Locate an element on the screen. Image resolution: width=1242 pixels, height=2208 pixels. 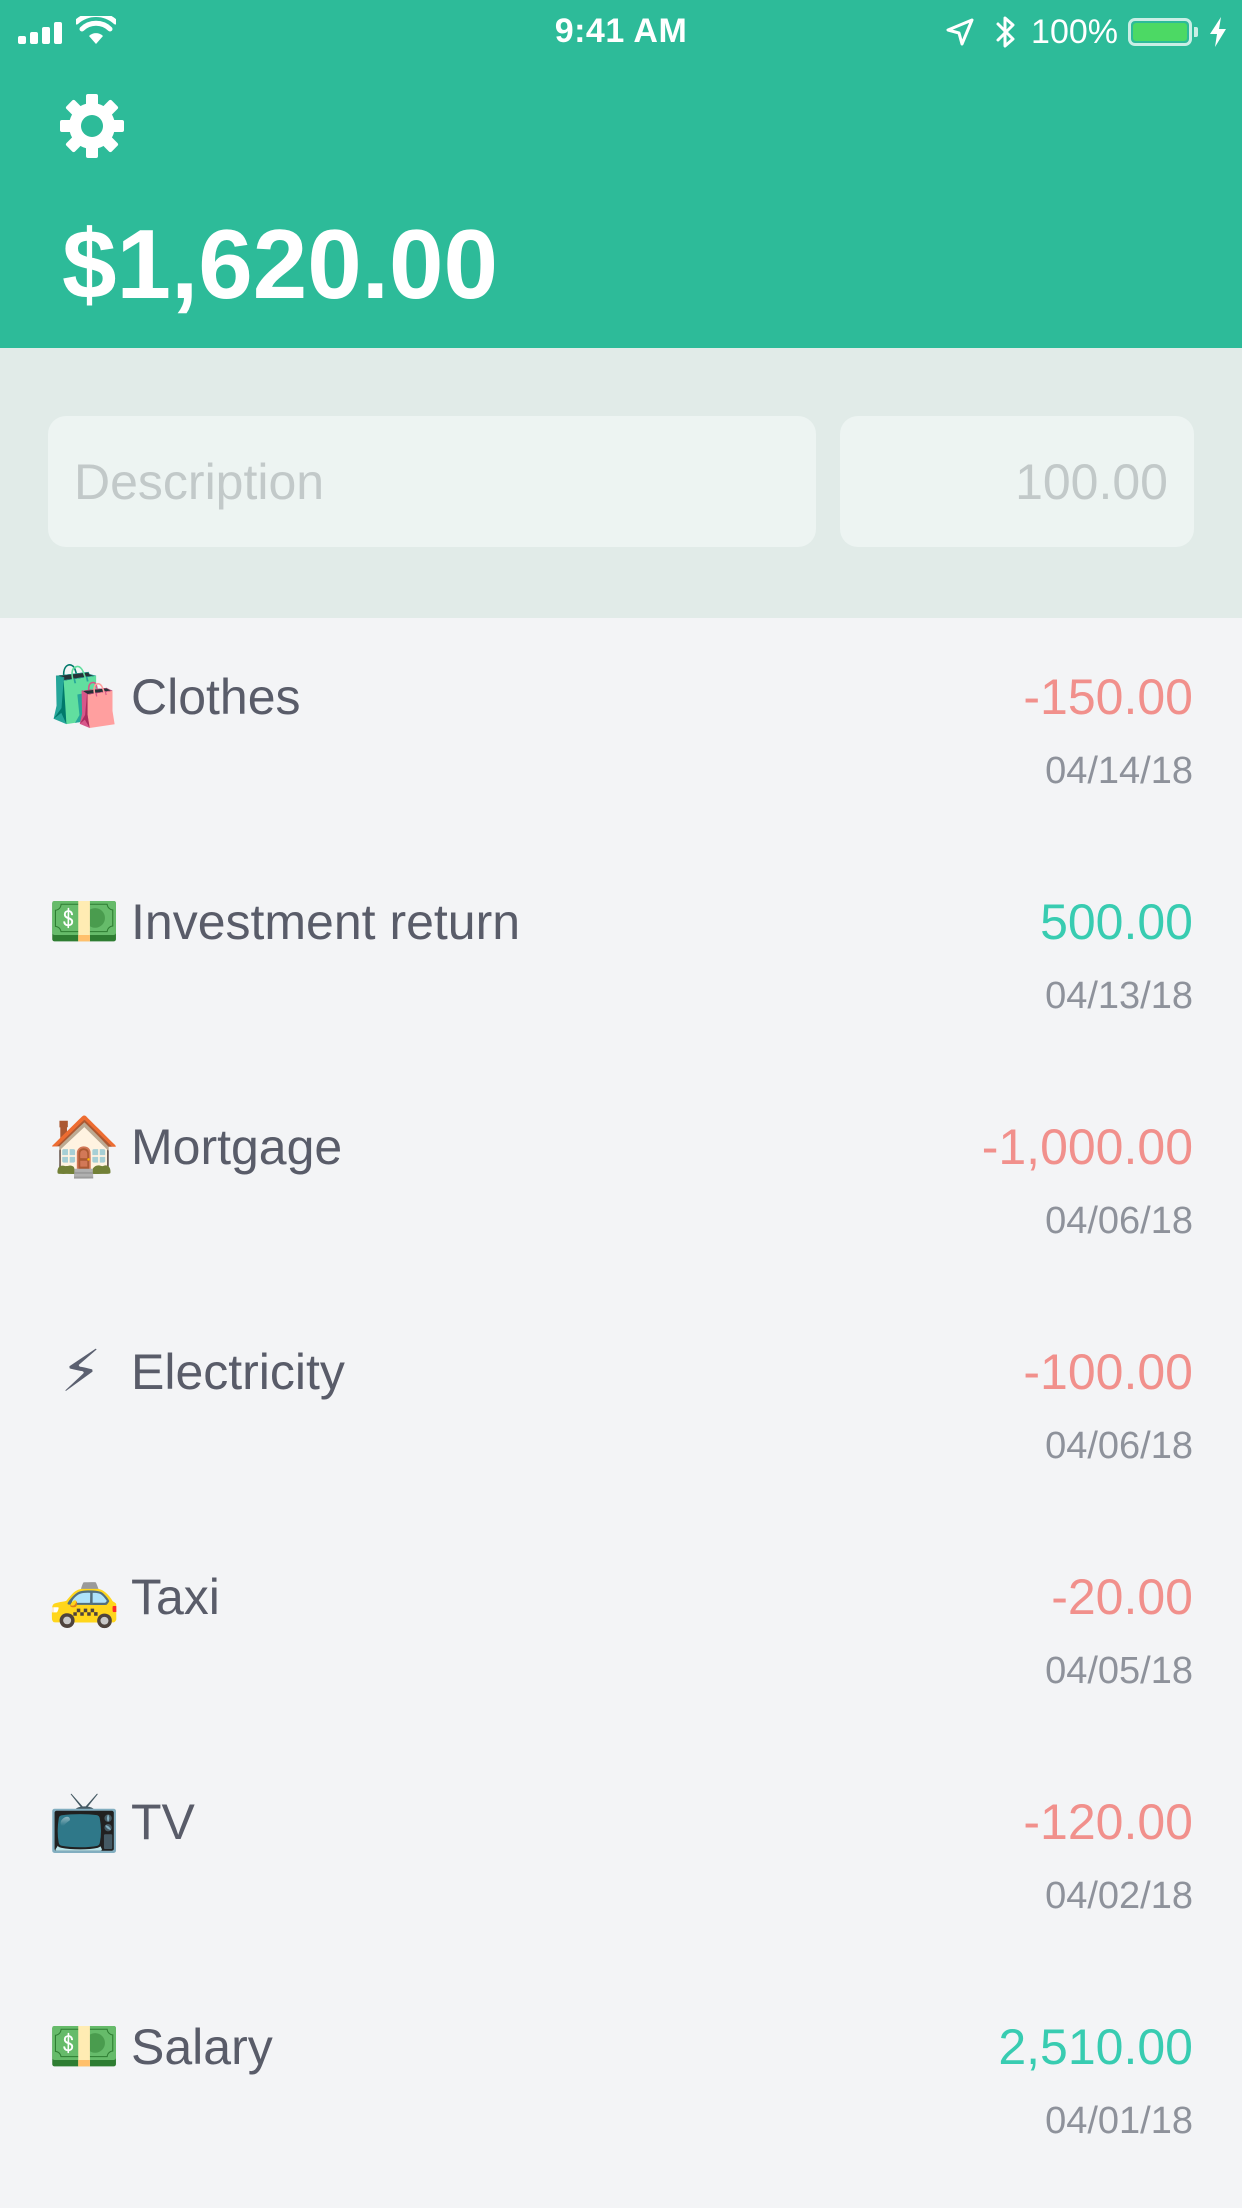
transaction-row: 🚕 Taxi -20.00 04/05/18 is located at coordinates (621, 1630).